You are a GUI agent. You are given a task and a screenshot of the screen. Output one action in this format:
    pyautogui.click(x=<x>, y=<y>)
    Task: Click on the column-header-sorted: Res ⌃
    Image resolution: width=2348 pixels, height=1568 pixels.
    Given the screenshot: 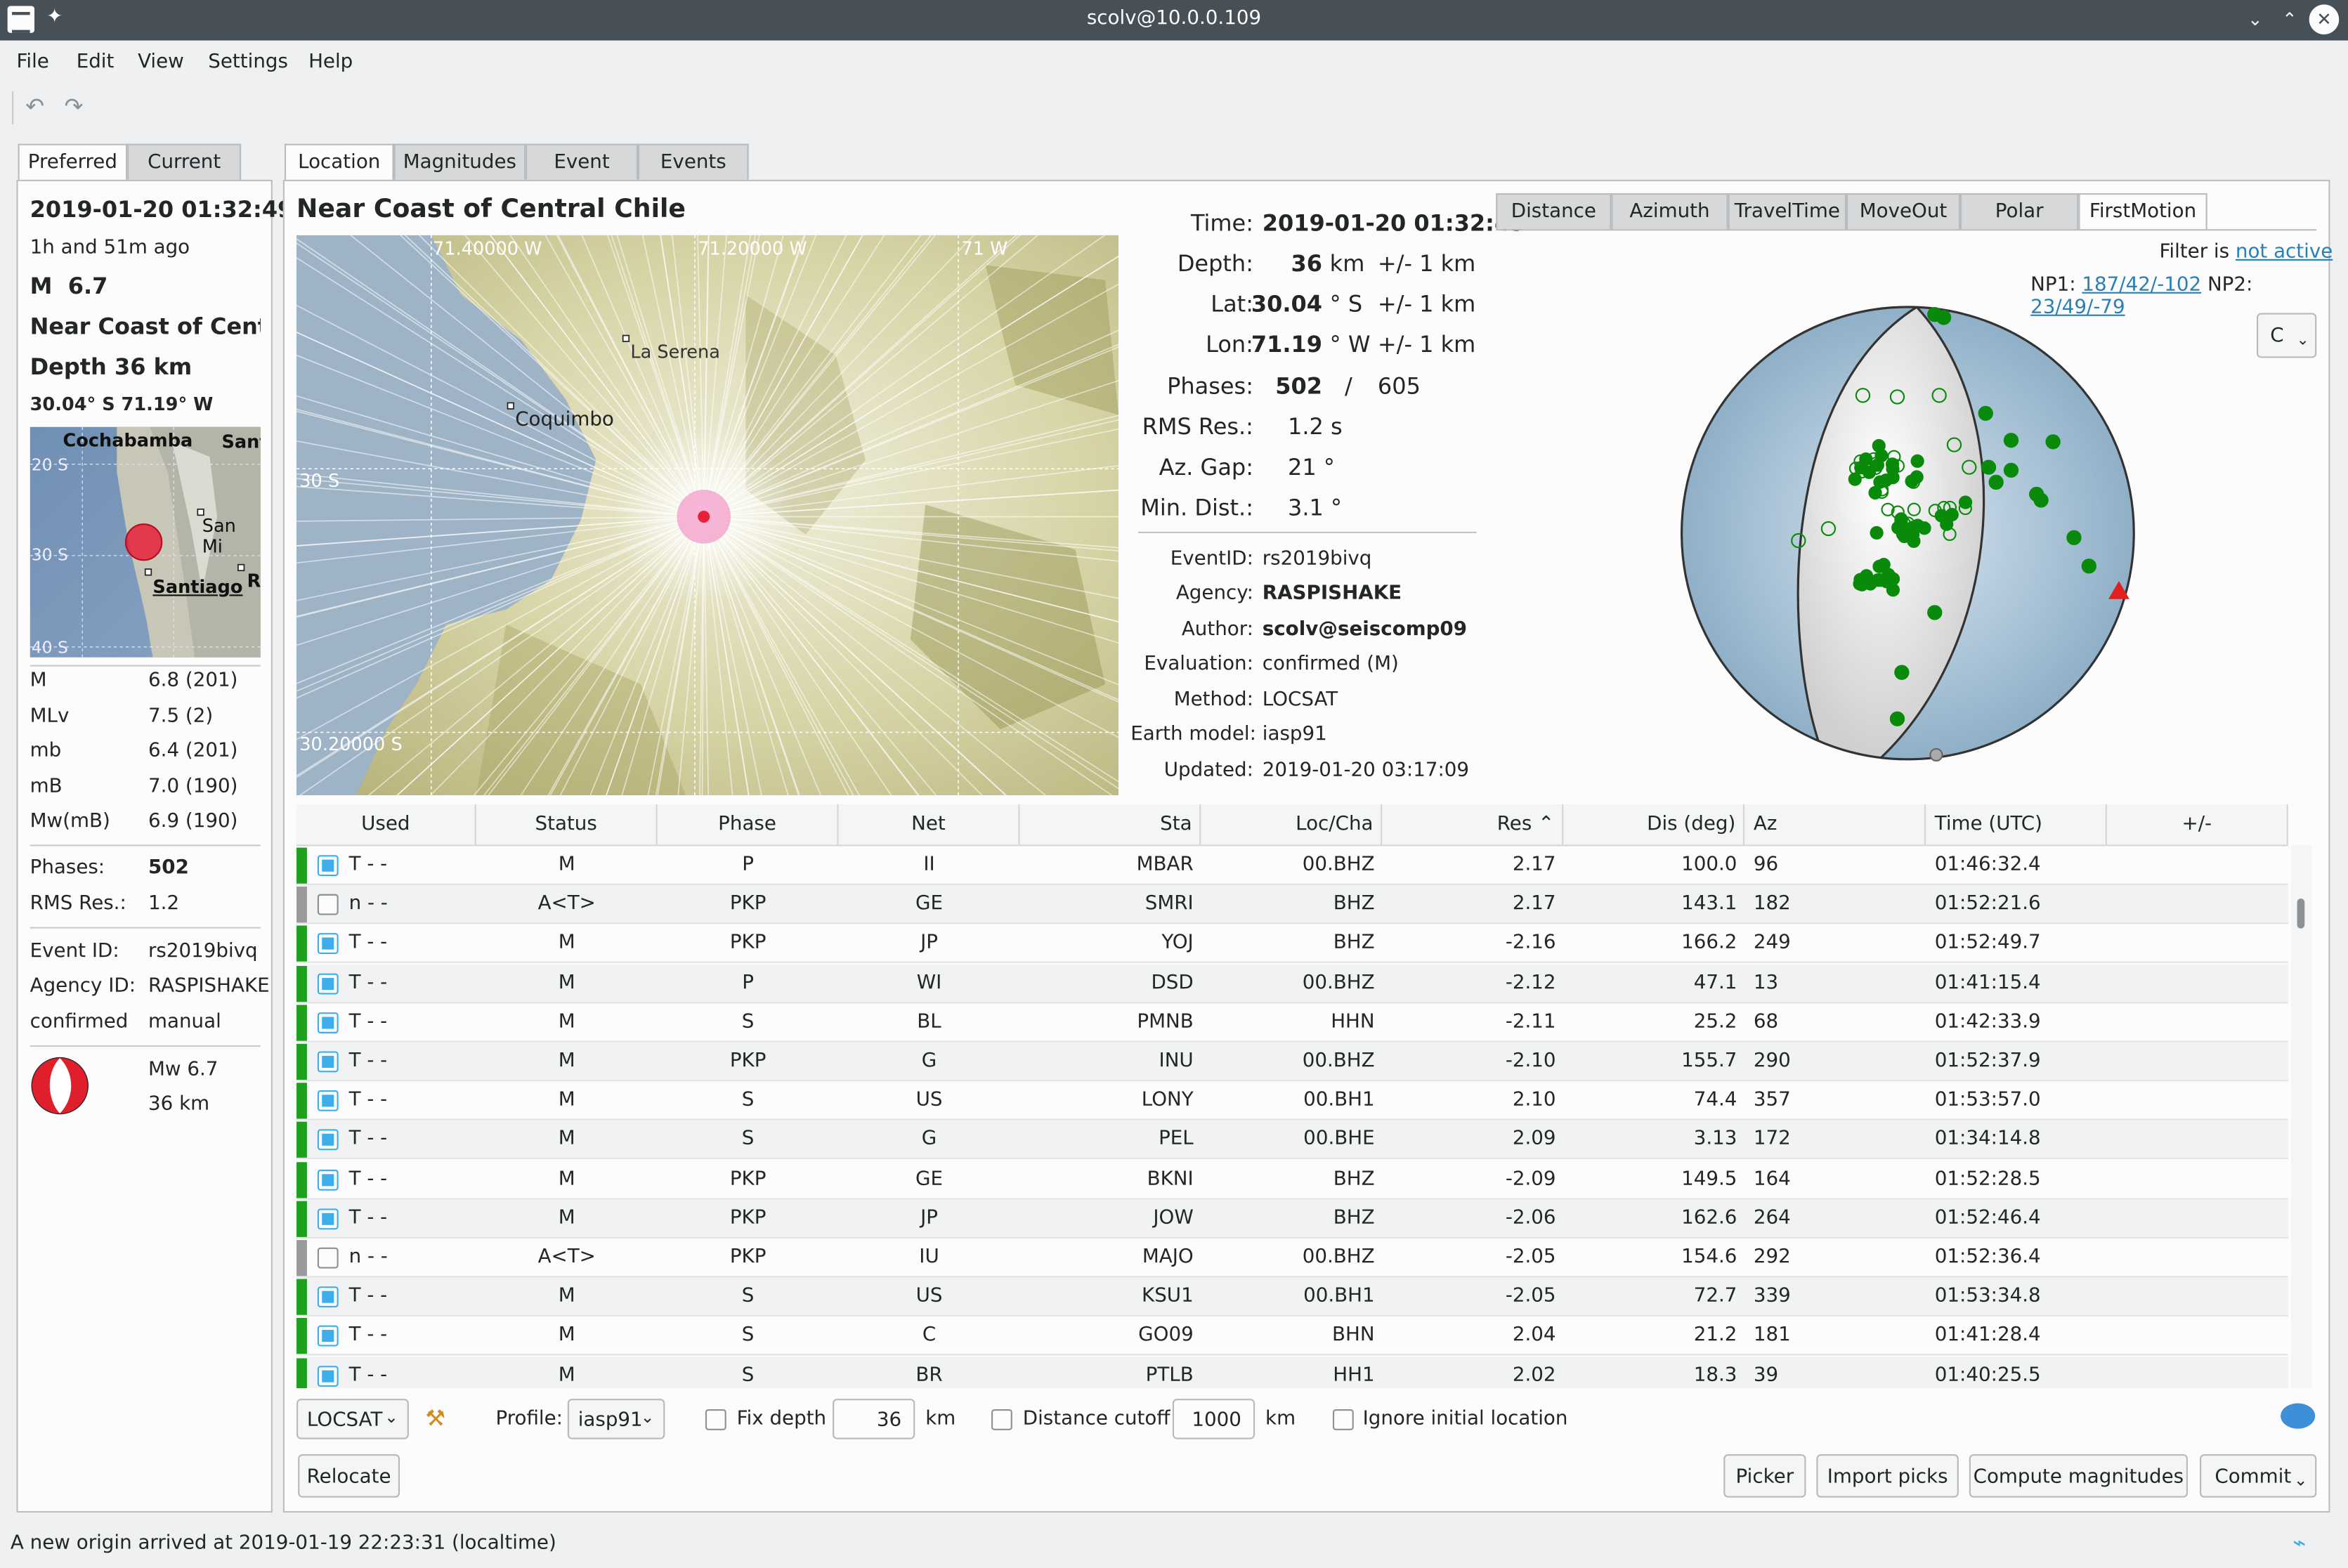 What is the action you would take?
    pyautogui.click(x=1473, y=824)
    